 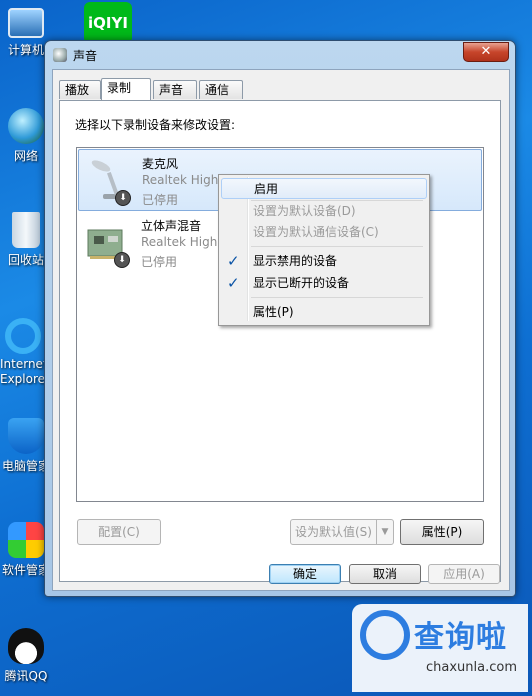 What do you see at coordinates (80, 89) in the screenshot?
I see `tab-playback: 播放` at bounding box center [80, 89].